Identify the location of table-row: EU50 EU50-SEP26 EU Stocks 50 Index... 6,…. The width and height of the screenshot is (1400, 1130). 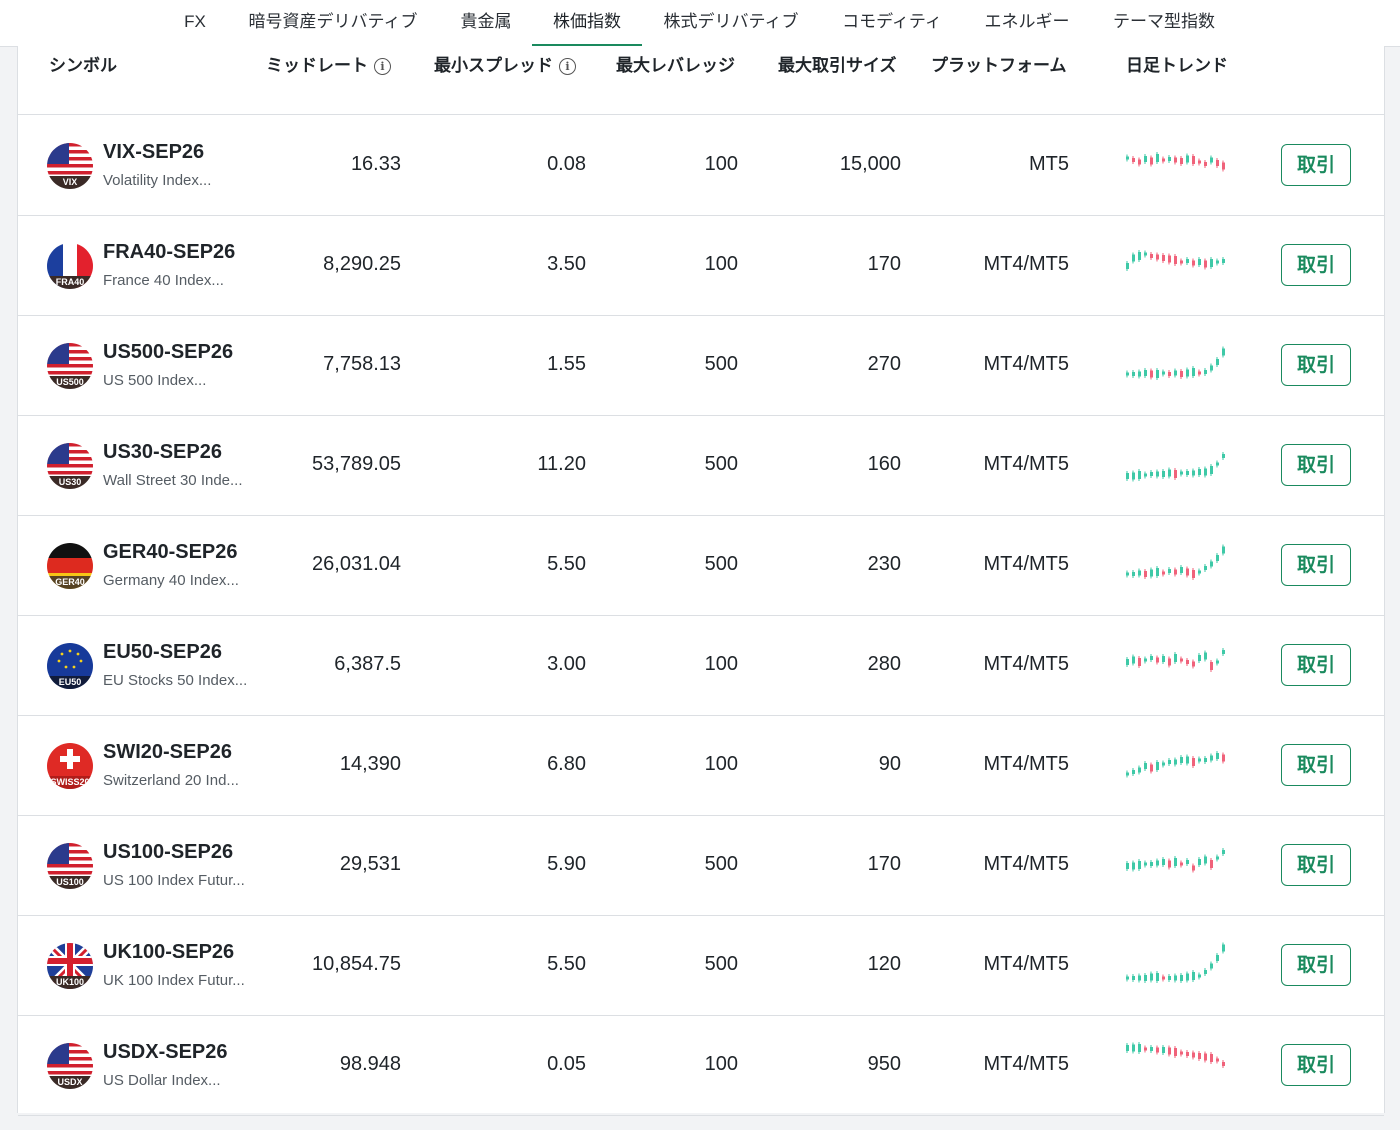
(701, 666).